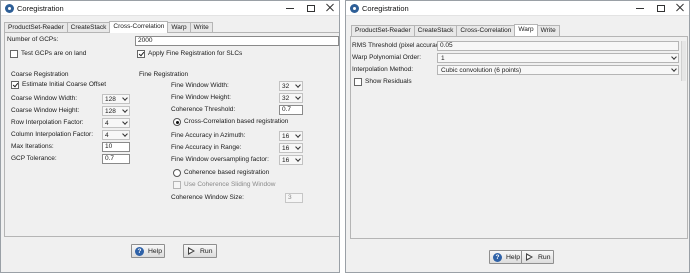 The height and width of the screenshot is (273, 690). Describe the element at coordinates (526, 30) in the screenshot. I see `tab-warp: Warp` at that location.